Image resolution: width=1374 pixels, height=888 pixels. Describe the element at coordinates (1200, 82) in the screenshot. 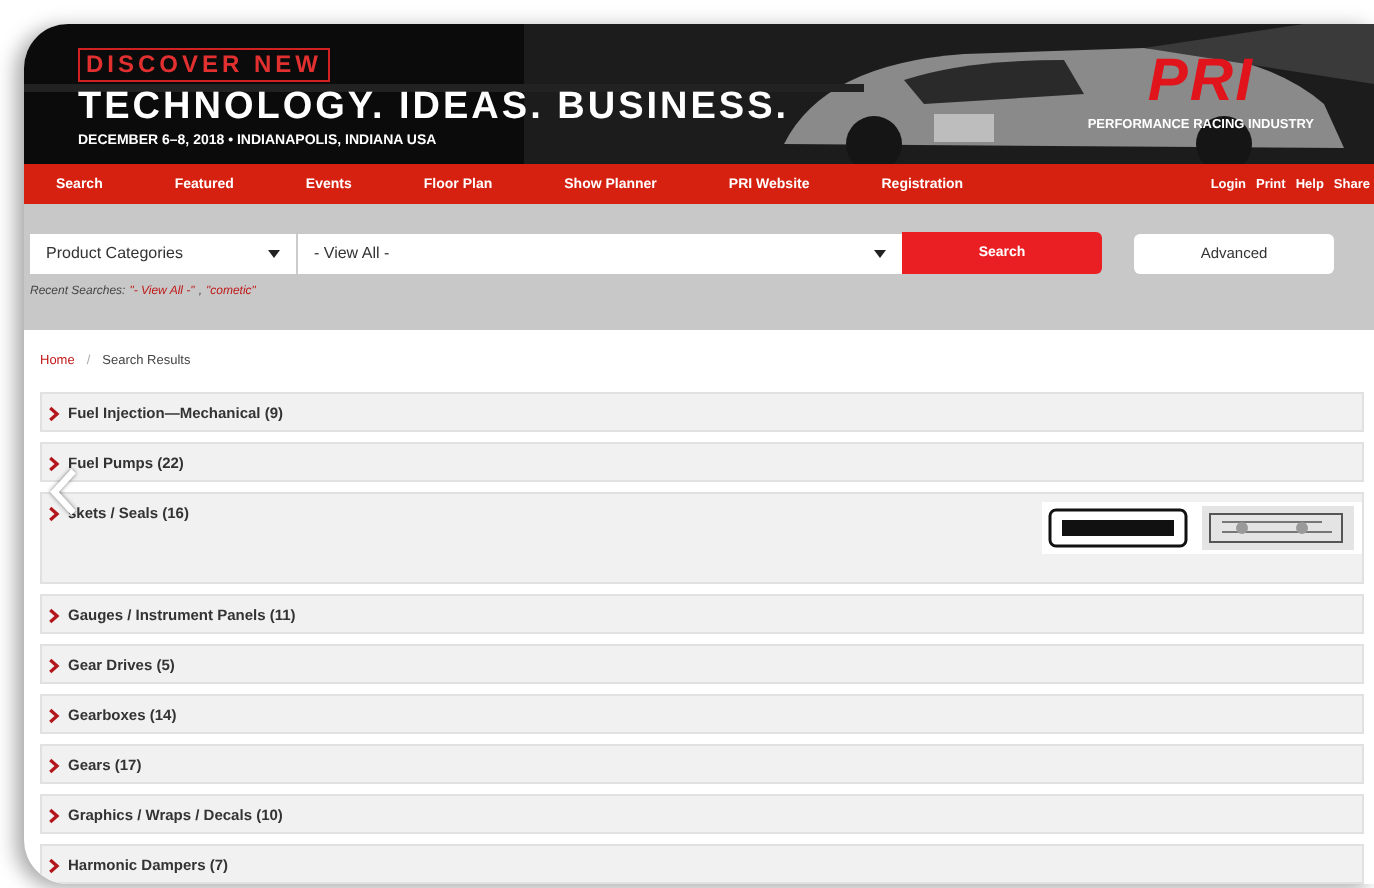

I see `logo: PRI` at that location.